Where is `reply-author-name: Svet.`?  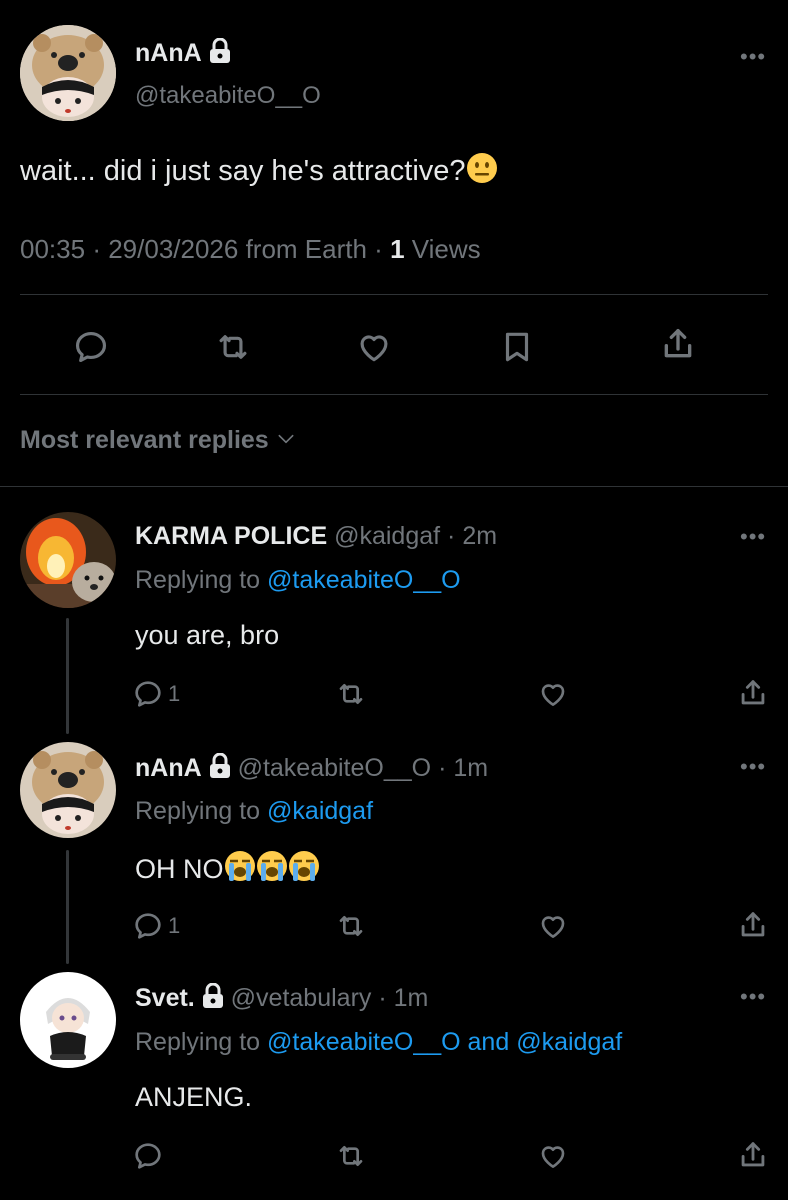 reply-author-name: Svet. is located at coordinates (165, 998).